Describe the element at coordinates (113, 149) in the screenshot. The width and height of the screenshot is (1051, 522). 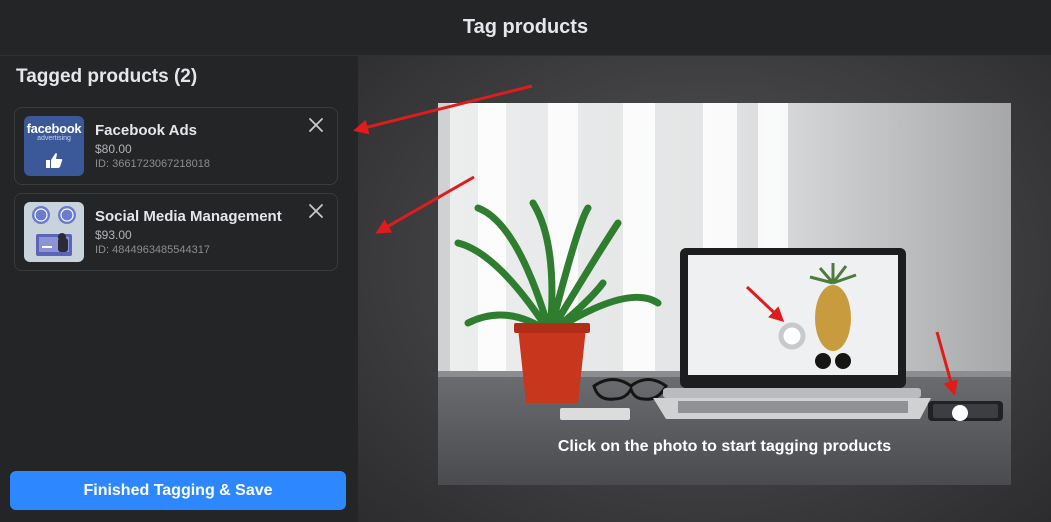
I see `product-price: $80.00` at that location.